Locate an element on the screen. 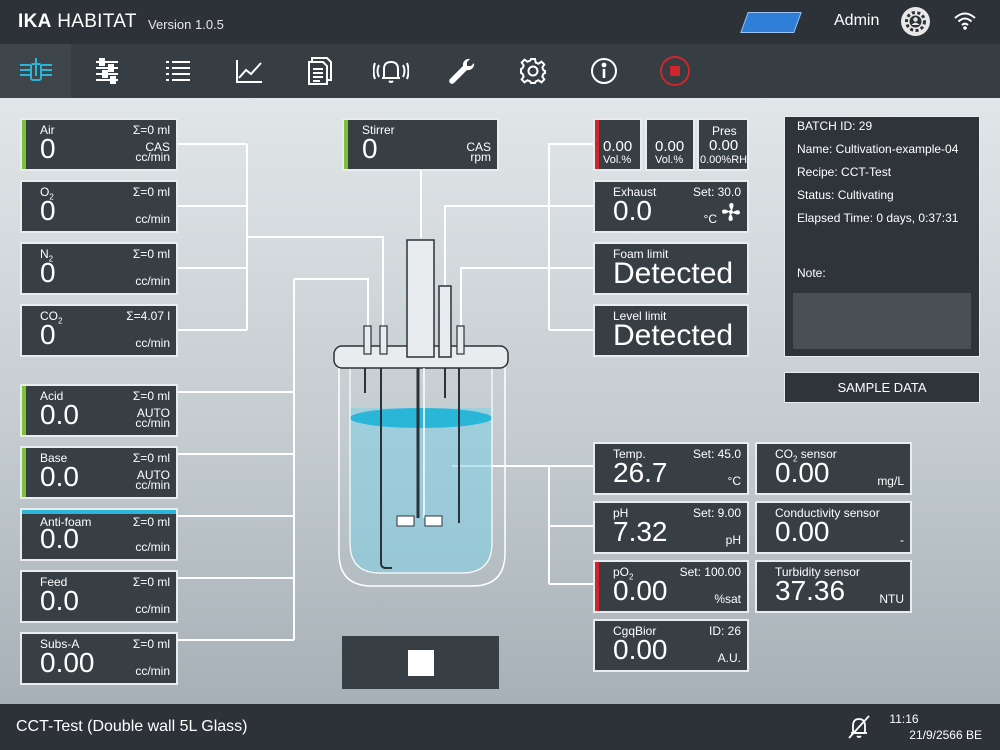 This screenshot has height=750, width=1000. pressure-humidity-tile: Pres 0.00 0.00%RH is located at coordinates (723, 144).